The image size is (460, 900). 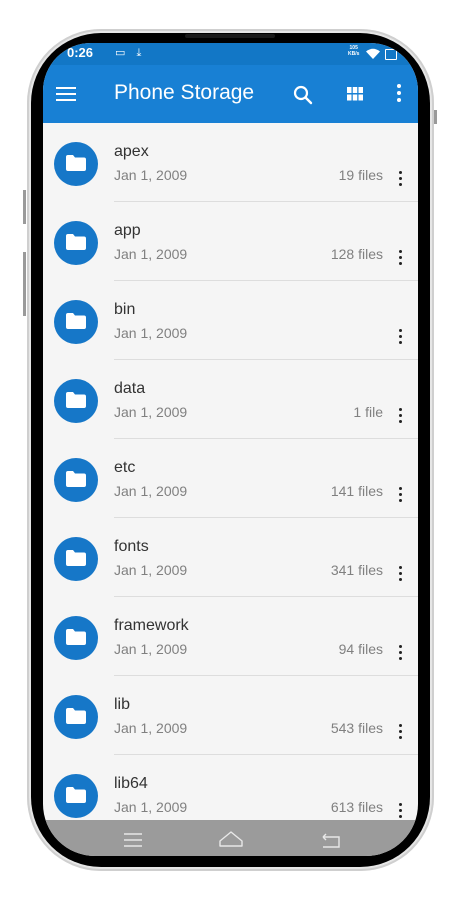 I want to click on recents-icon, so click(x=133, y=840).